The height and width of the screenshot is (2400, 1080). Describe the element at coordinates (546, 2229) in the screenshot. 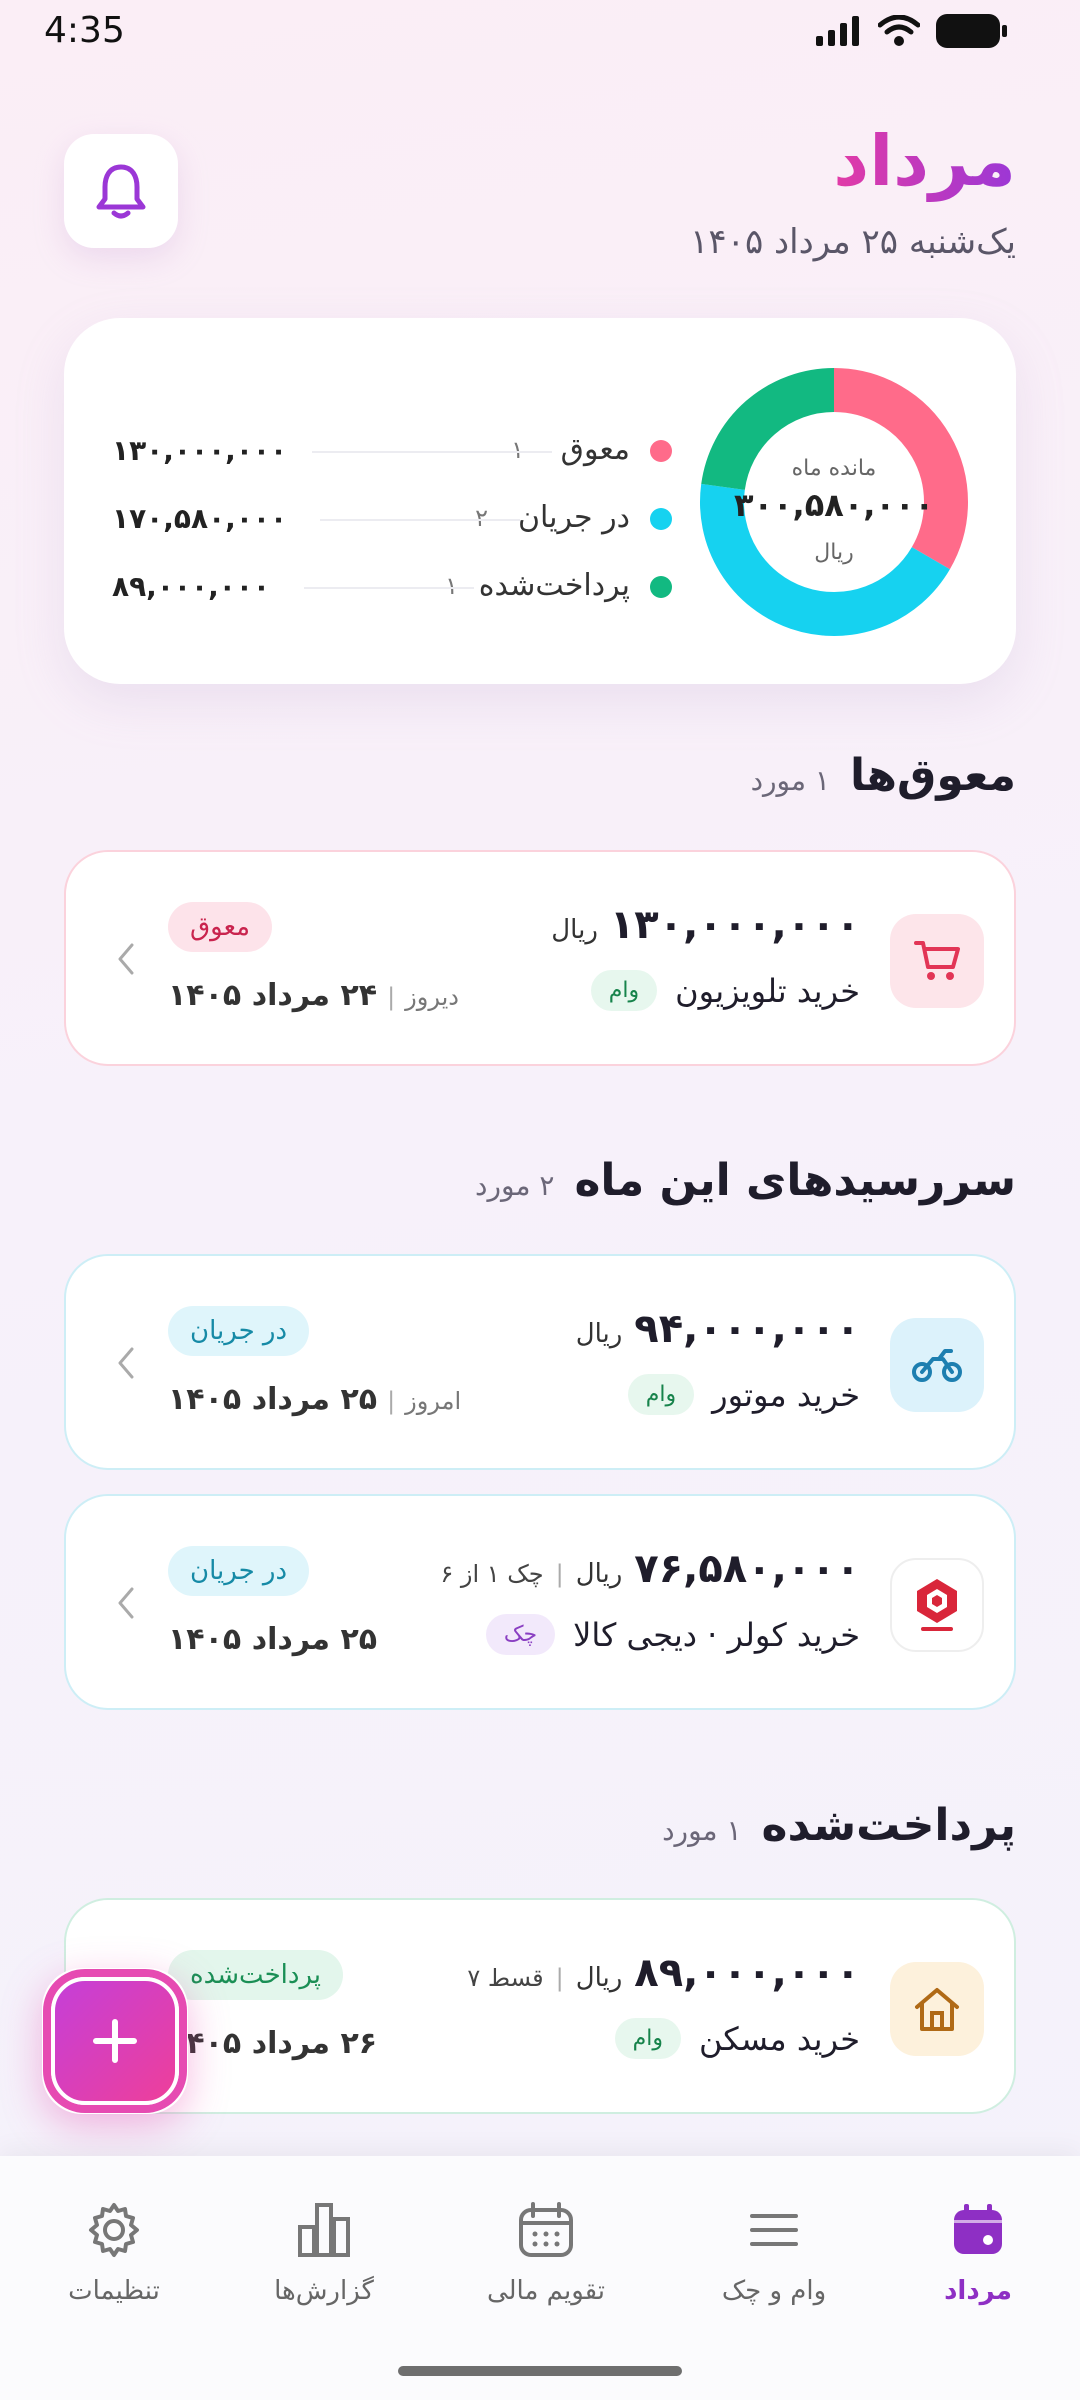

I see `calendar-grid-icon` at that location.